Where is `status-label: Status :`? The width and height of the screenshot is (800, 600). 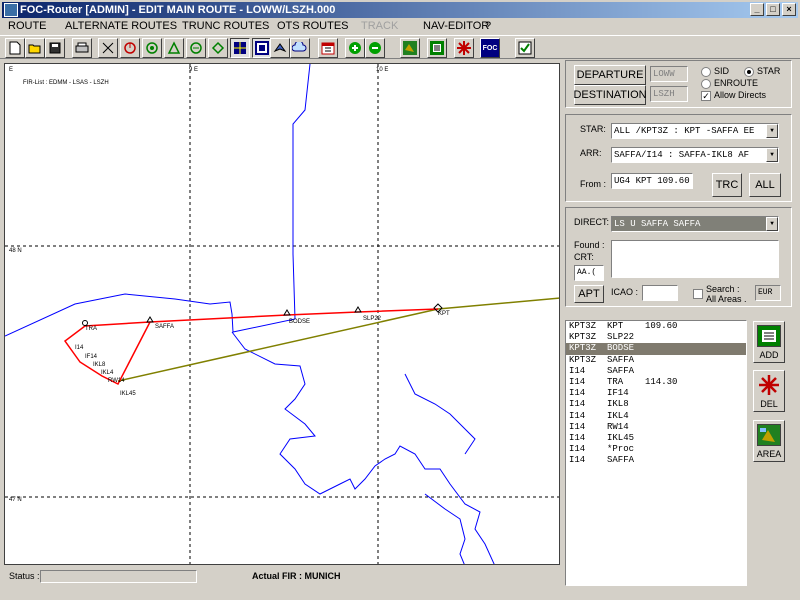 status-label: Status : is located at coordinates (24, 576).